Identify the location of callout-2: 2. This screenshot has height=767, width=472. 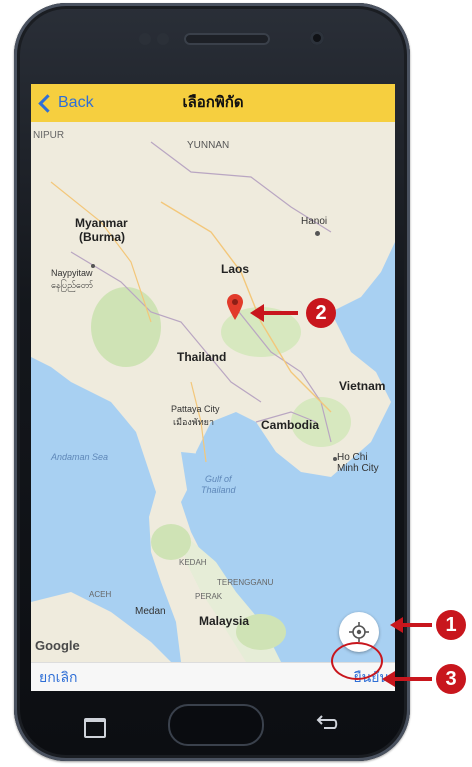
(321, 313).